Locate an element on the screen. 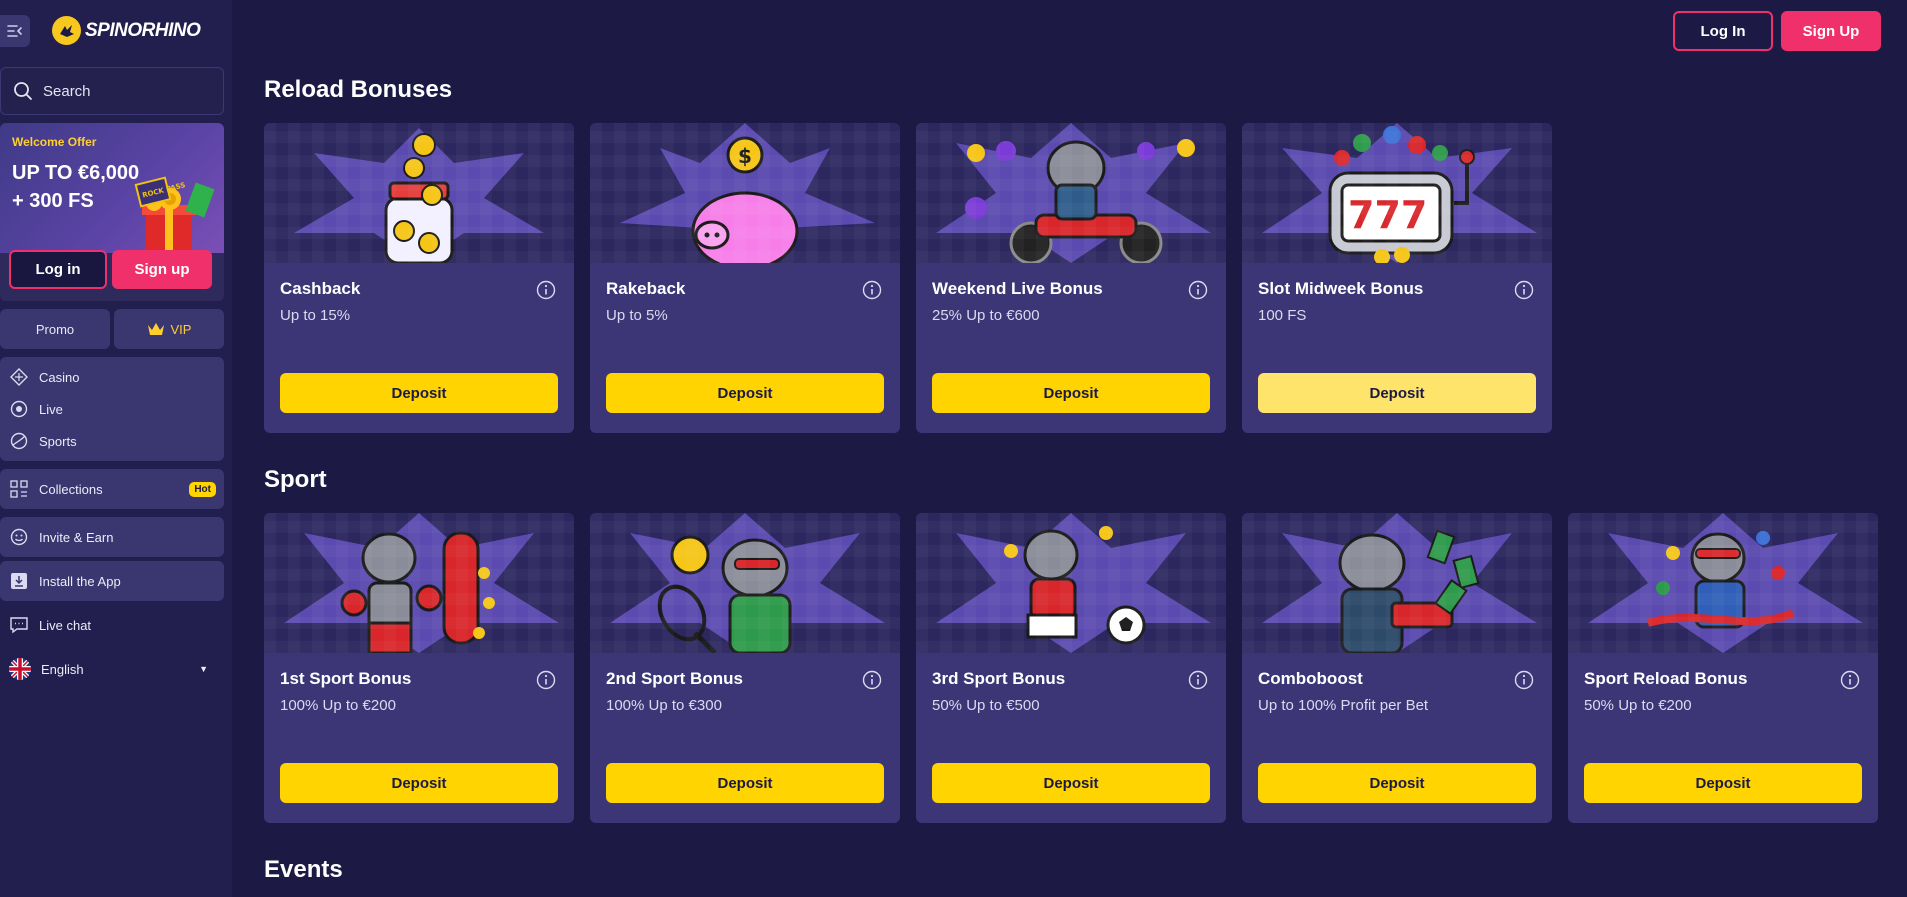 The width and height of the screenshot is (1907, 897). brand-logo: SPINORHINO is located at coordinates (126, 30).